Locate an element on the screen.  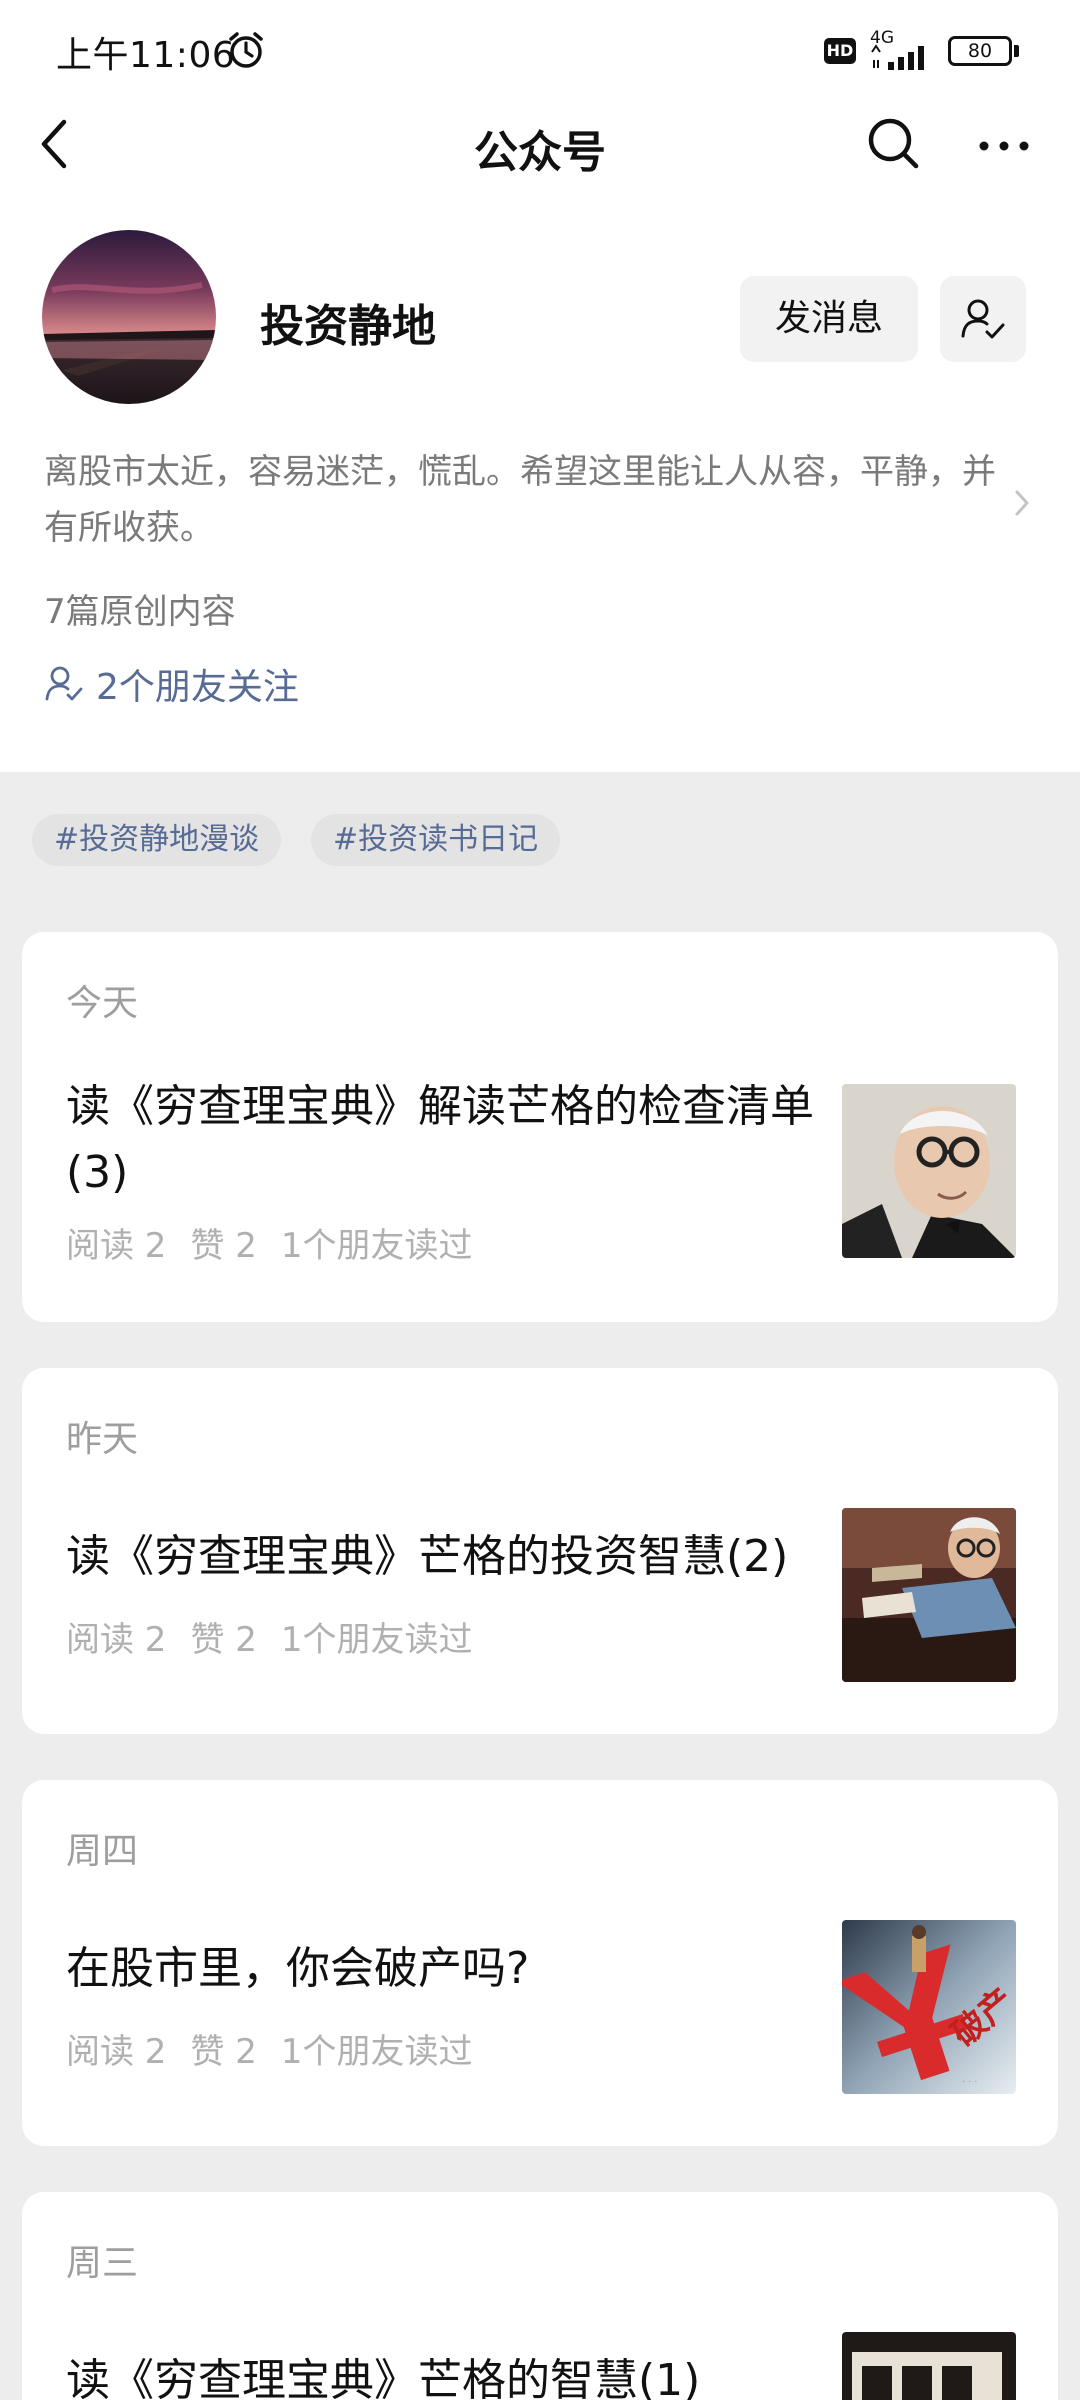
friends-following-text: 2个朋友关注 is located at coordinates (197, 687).